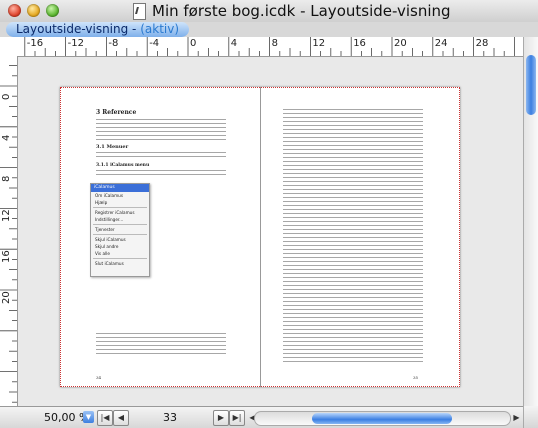 This screenshot has height=428, width=538. Describe the element at coordinates (52, 10) in the screenshot. I see `zoom-button` at that location.